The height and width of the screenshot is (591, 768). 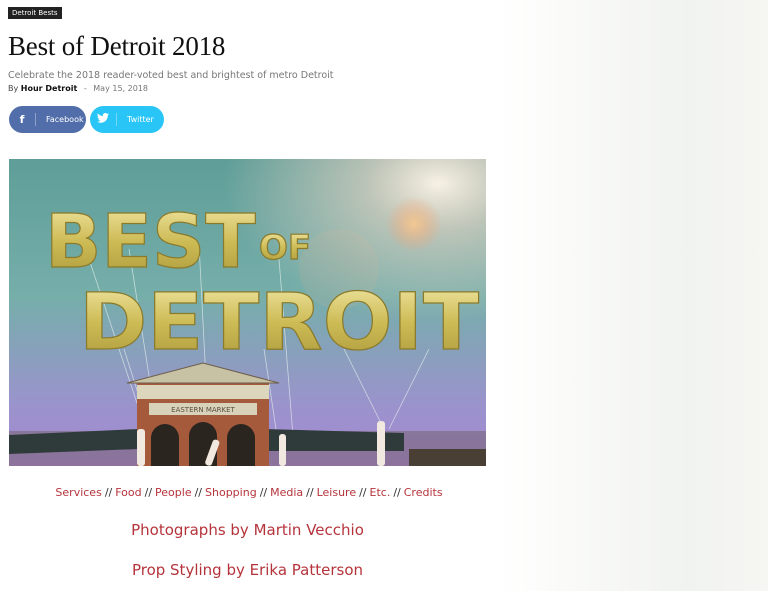 What do you see at coordinates (22, 119) in the screenshot?
I see `facebook-icon: f` at bounding box center [22, 119].